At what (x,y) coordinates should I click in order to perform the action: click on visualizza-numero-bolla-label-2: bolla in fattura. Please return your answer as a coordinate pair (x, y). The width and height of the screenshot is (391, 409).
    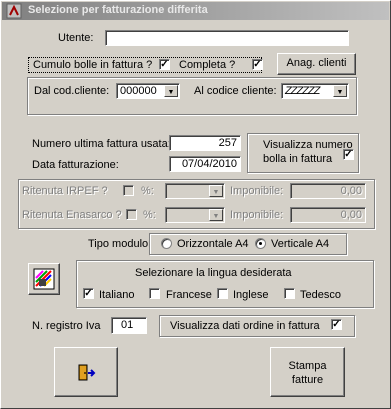
    Looking at the image, I should click on (298, 159).